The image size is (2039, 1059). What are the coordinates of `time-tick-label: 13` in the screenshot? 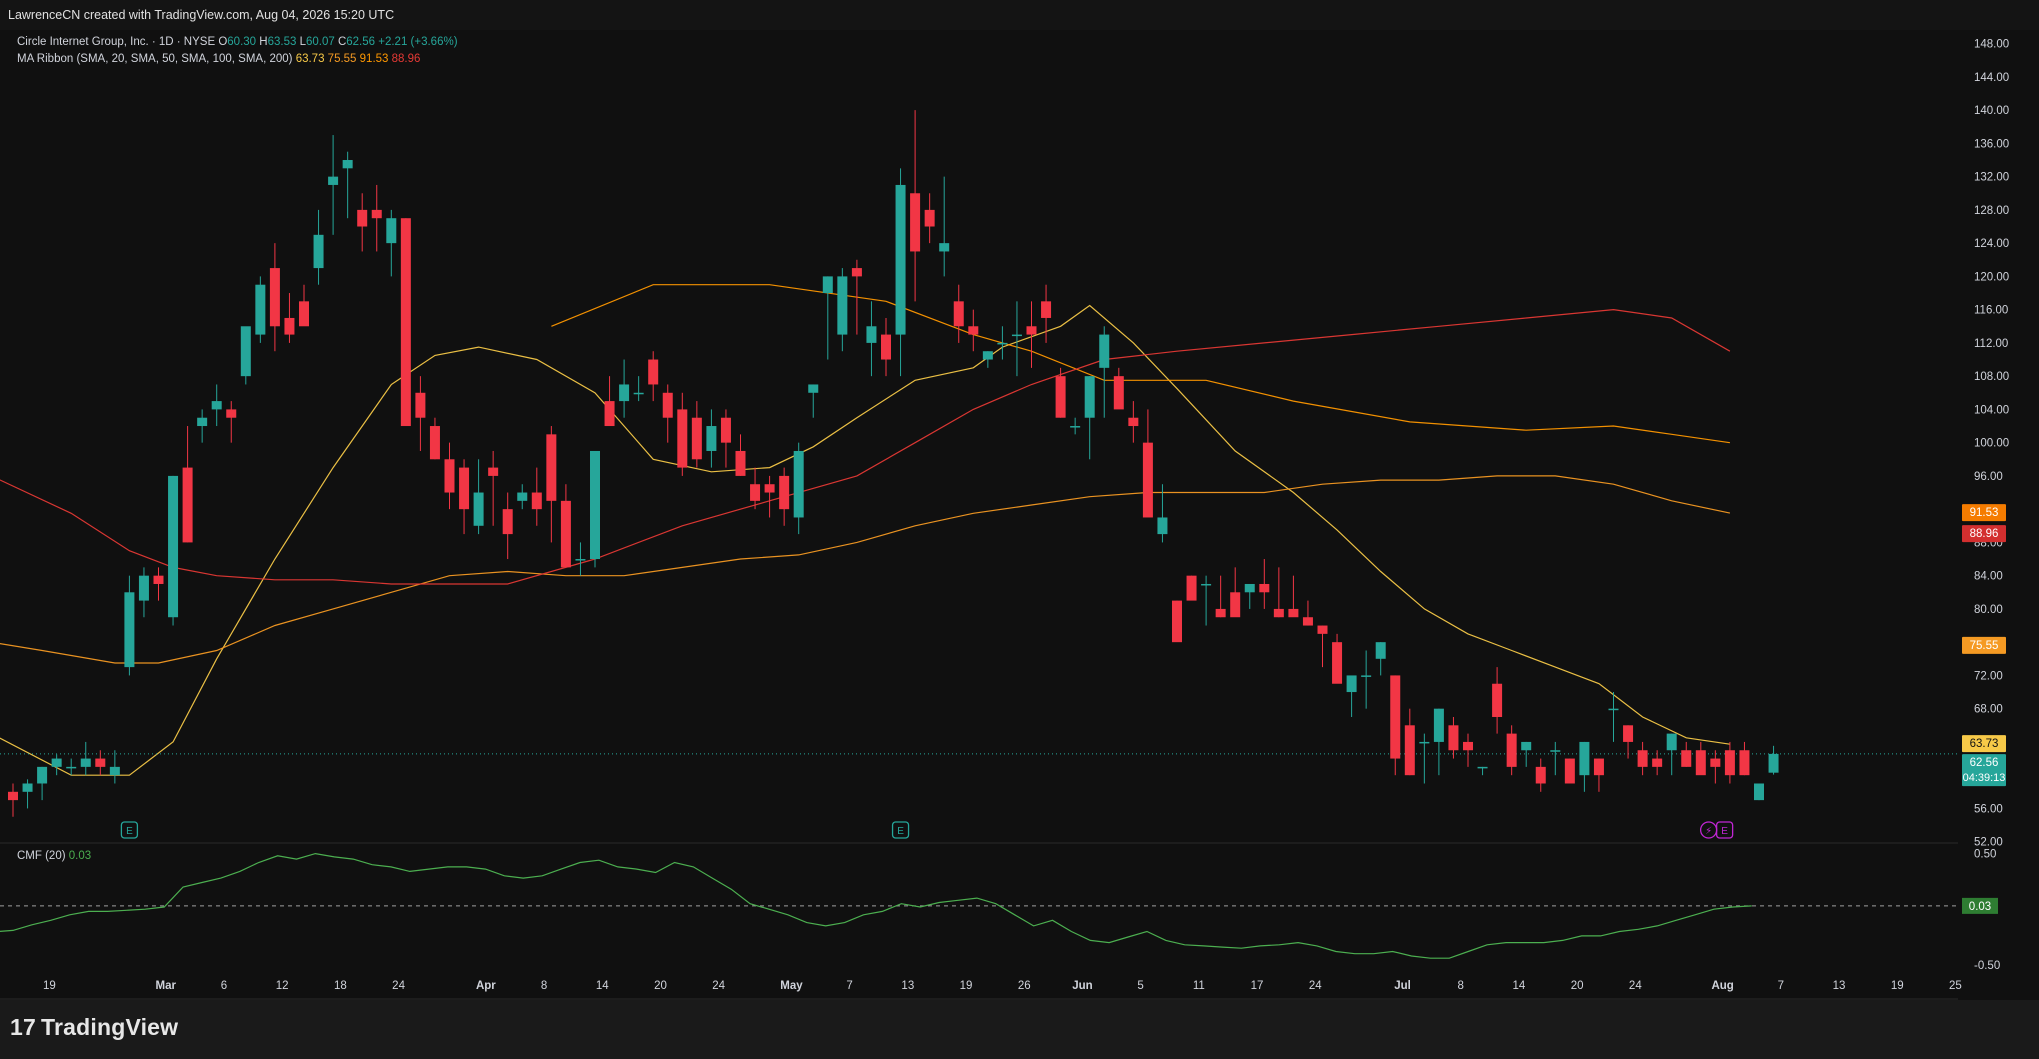 It's located at (907, 986).